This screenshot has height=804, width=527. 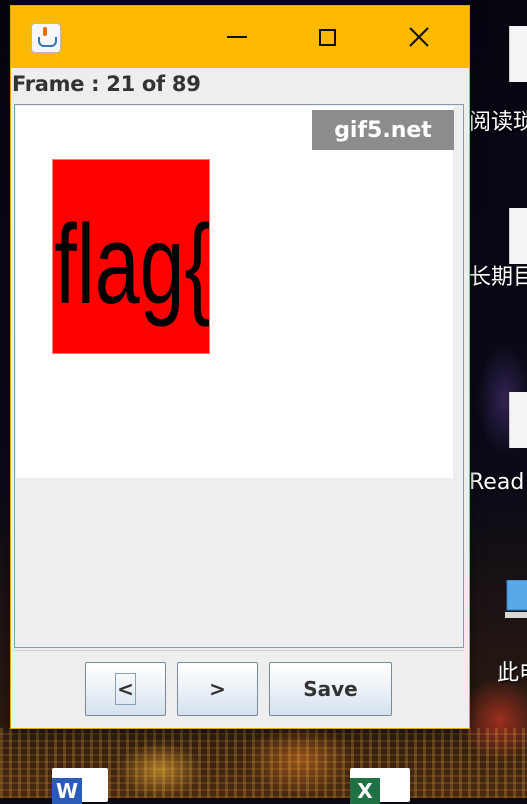 I want to click on java-app-icon, so click(x=46, y=38).